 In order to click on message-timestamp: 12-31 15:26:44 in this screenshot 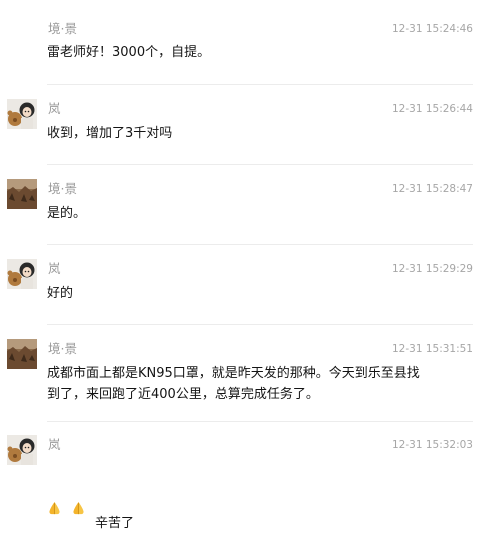, I will do `click(432, 109)`.